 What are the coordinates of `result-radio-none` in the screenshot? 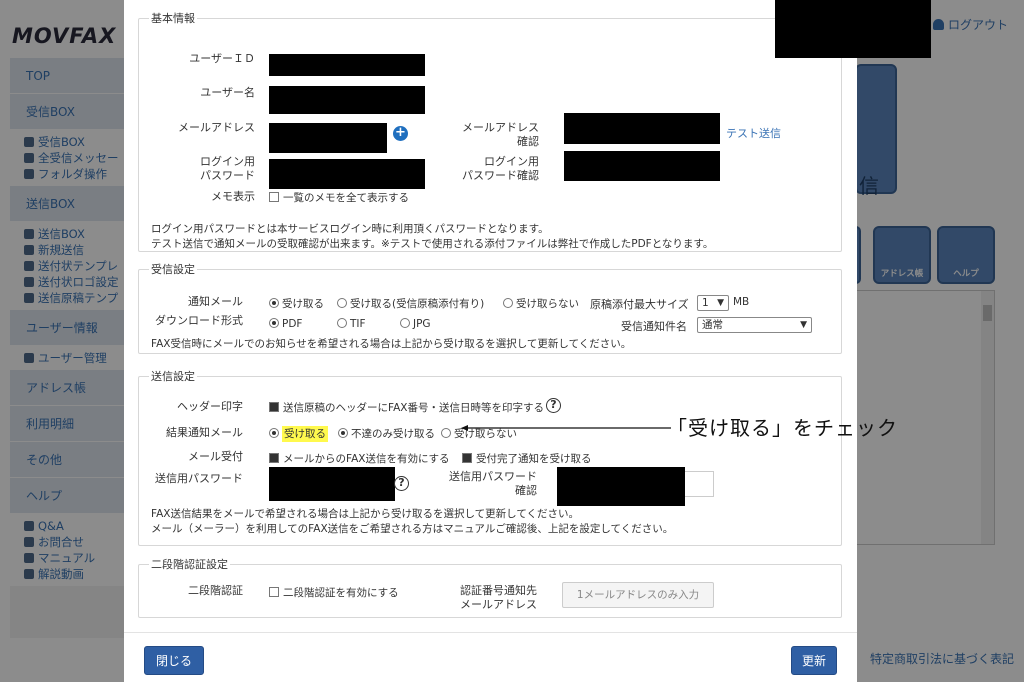 It's located at (446, 433).